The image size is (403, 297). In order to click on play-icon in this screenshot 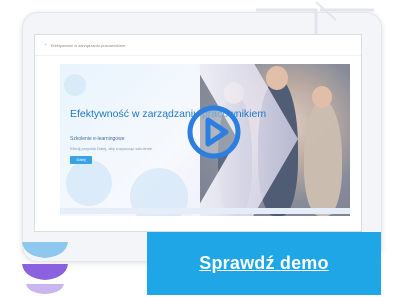, I will do `click(214, 132)`.